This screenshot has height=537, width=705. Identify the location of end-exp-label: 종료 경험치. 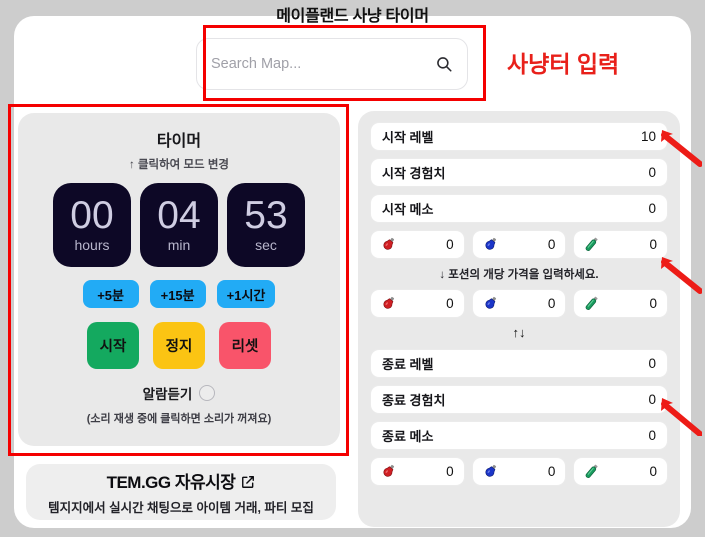
(414, 400).